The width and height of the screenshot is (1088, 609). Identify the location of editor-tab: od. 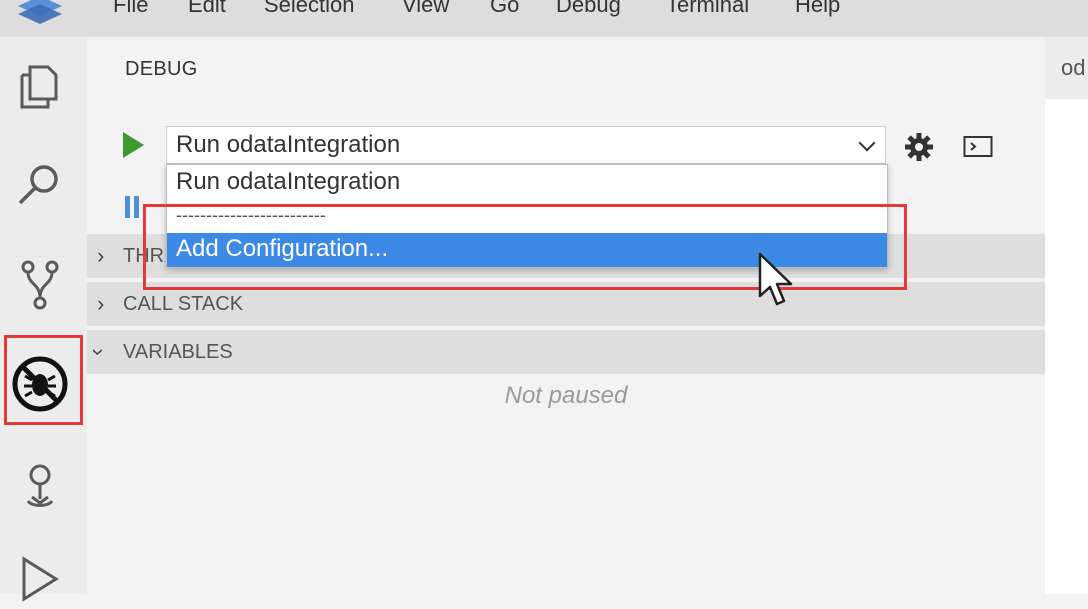
(1073, 68).